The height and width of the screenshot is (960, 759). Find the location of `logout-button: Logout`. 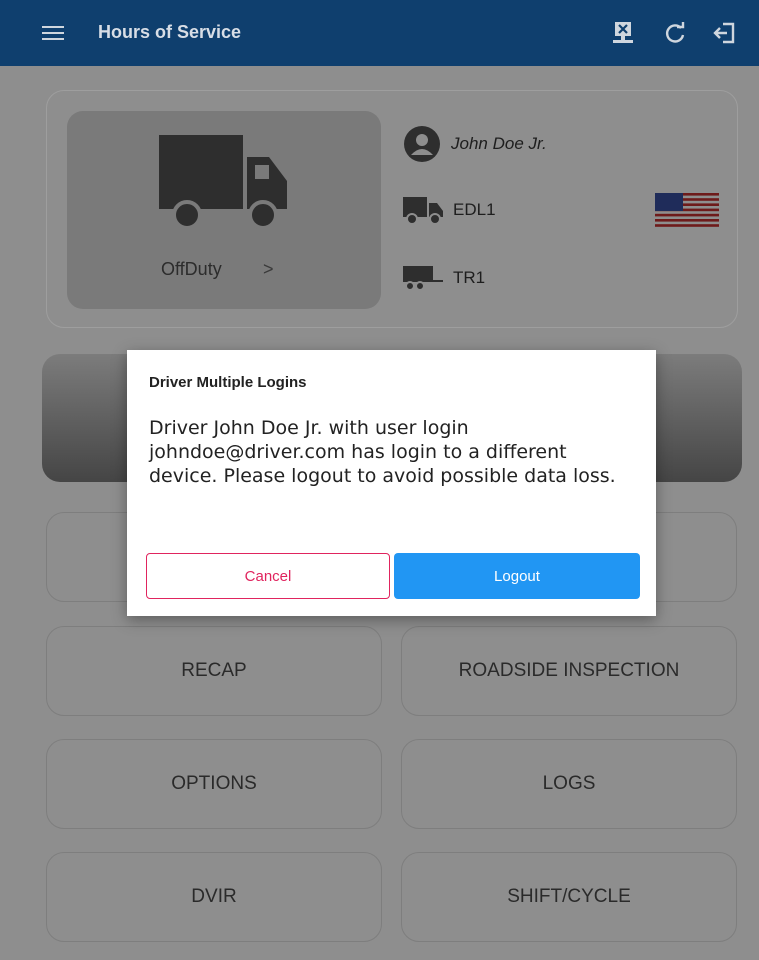

logout-button: Logout is located at coordinates (517, 576).